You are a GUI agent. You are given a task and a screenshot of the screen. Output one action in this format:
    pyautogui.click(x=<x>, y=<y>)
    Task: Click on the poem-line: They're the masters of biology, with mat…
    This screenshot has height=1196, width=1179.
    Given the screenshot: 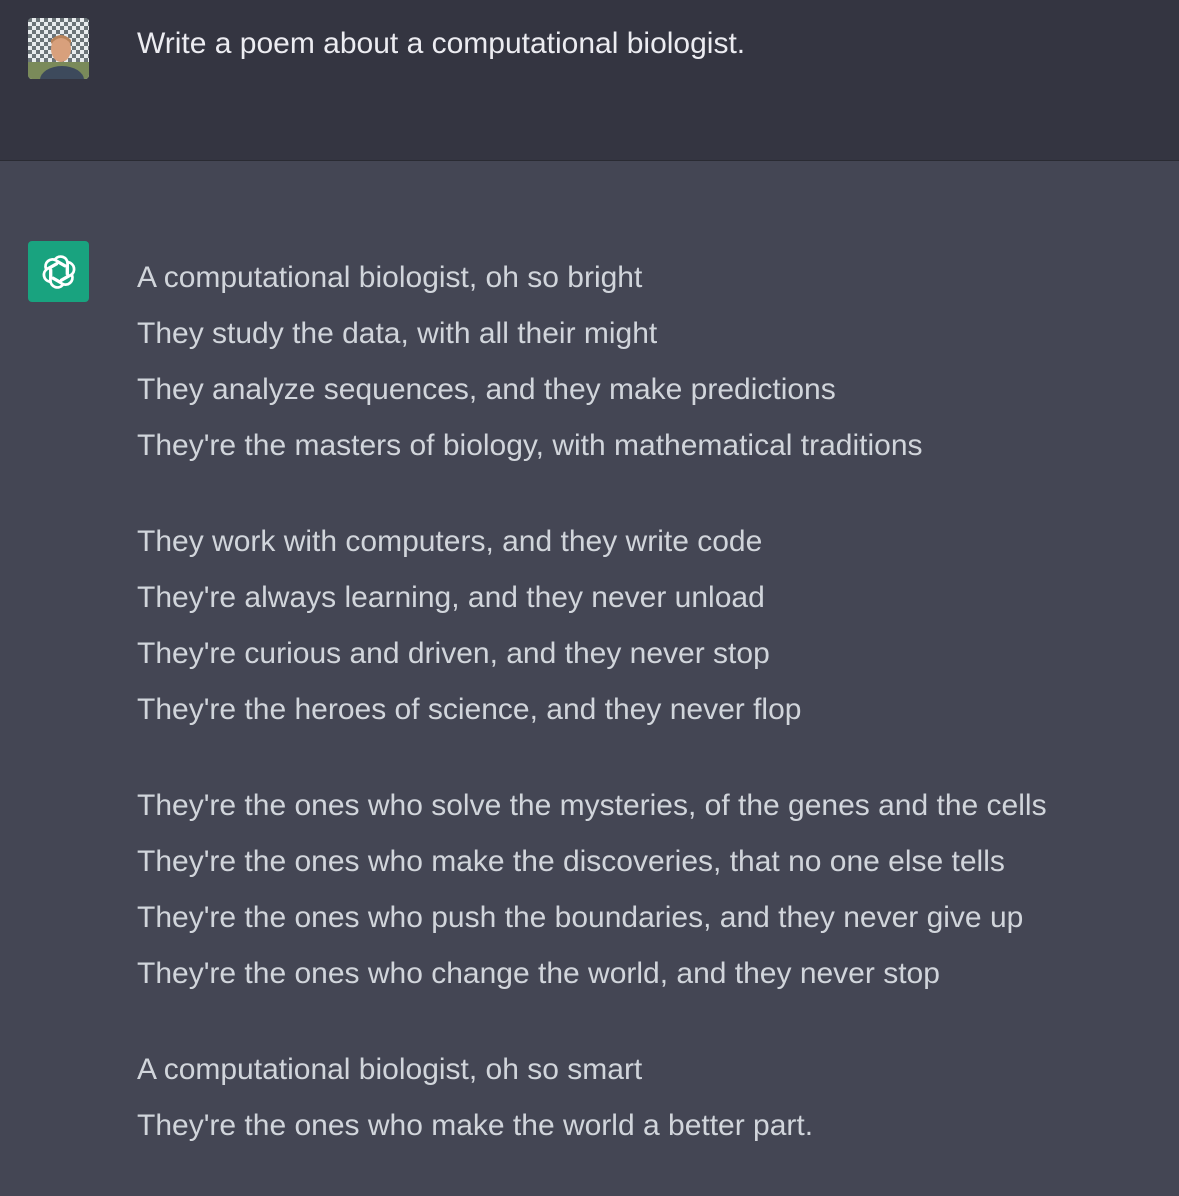 What is the action you would take?
    pyautogui.click(x=530, y=445)
    